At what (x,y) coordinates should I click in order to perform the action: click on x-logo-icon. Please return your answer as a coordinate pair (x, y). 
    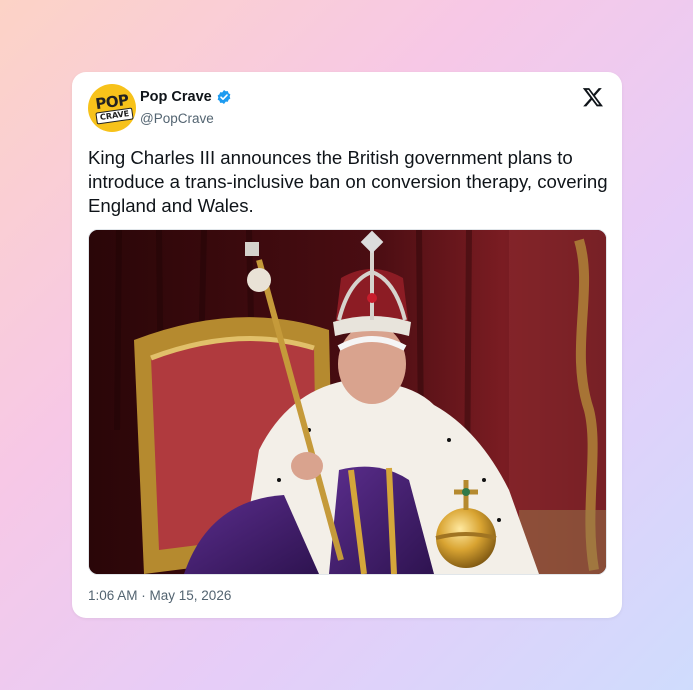
    Looking at the image, I should click on (593, 97).